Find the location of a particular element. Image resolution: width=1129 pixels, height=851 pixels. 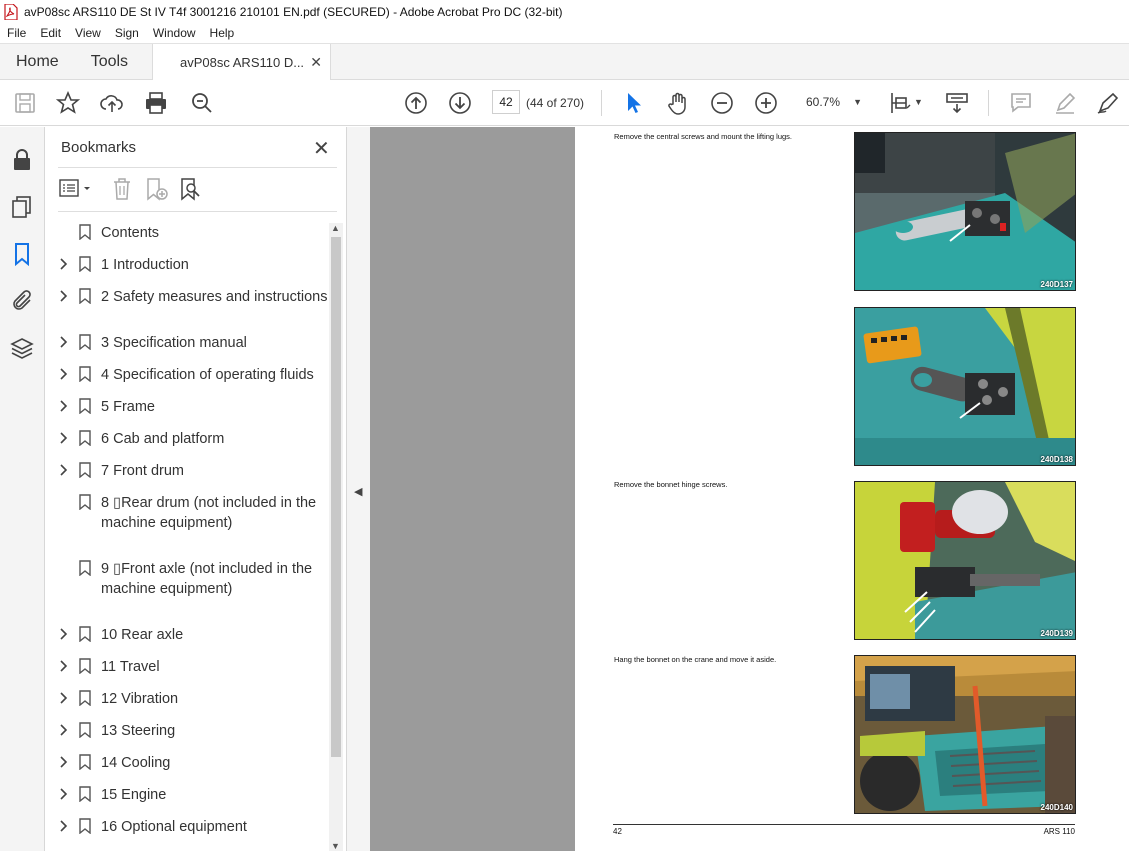

collapse-left-icon: ◀ is located at coordinates (358, 491).